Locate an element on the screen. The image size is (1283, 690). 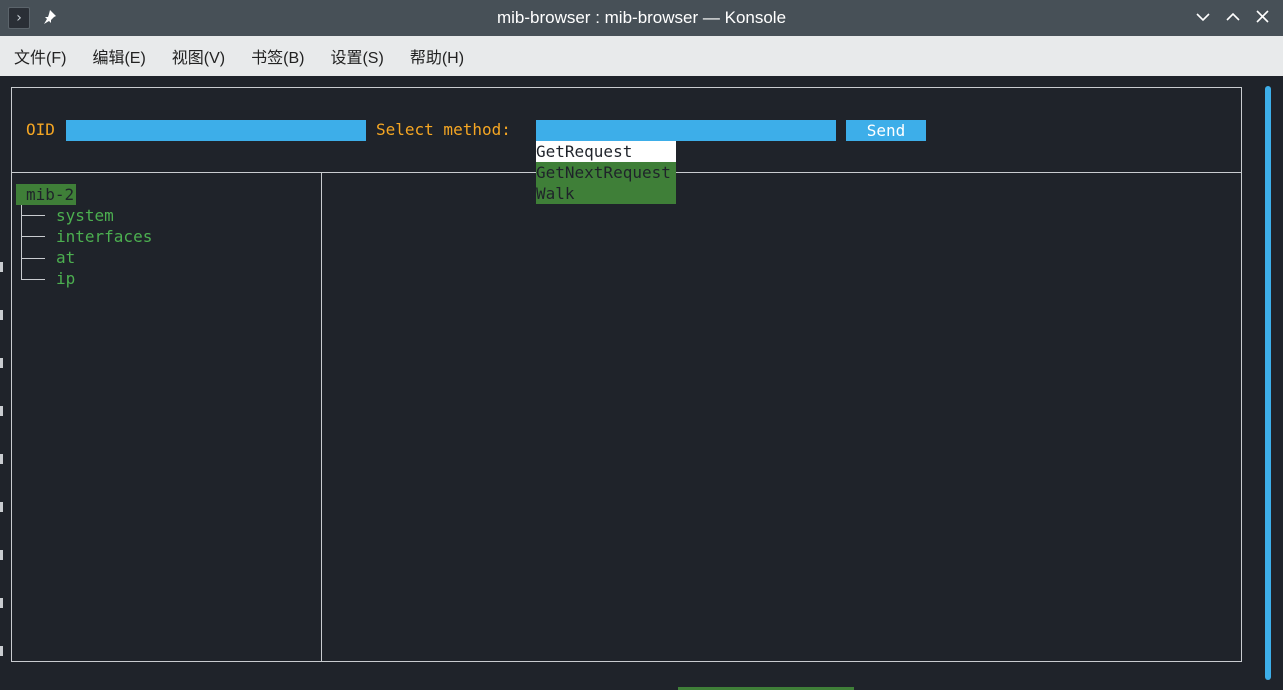
minimize-icon is located at coordinates (1203, 17).